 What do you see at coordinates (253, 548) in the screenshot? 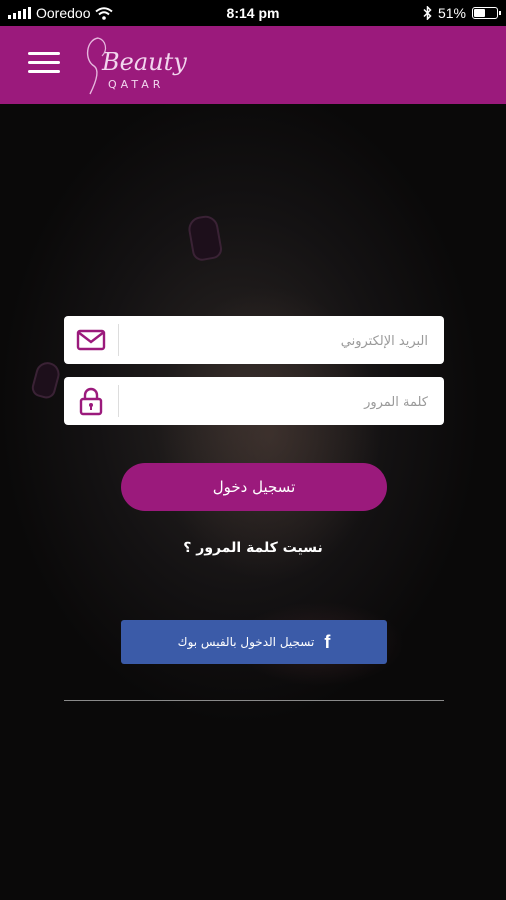
I see `forgot-password-link: نسيت كلمة المرور ؟` at bounding box center [253, 548].